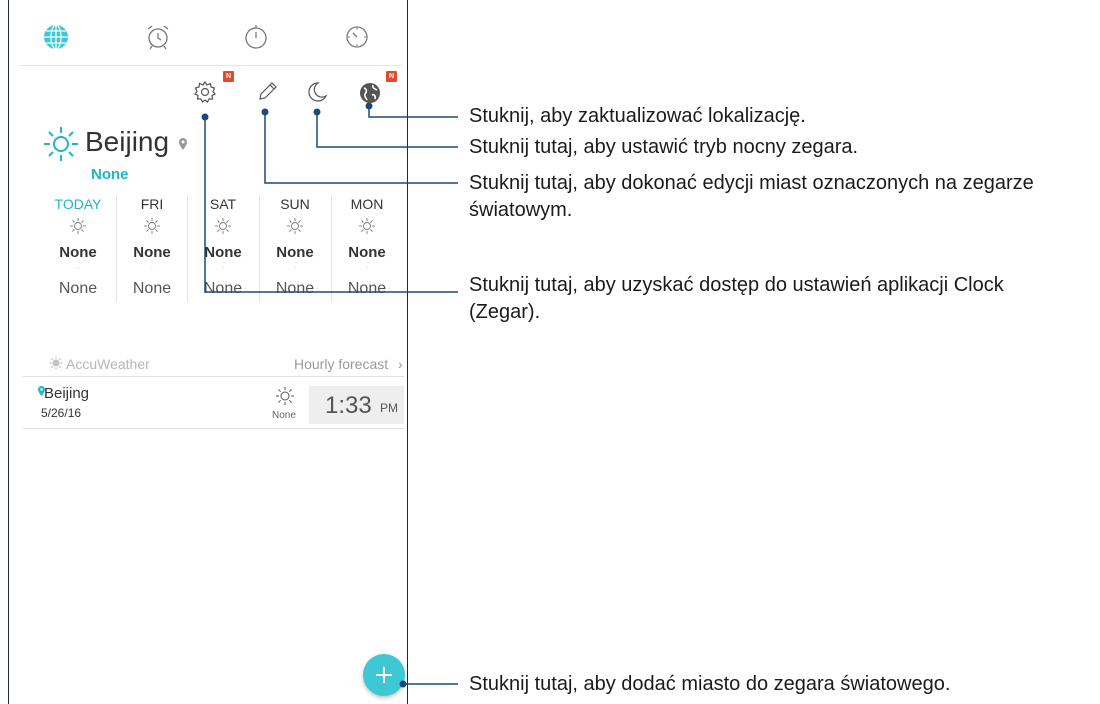  What do you see at coordinates (56, 363) in the screenshot?
I see `accuweather-sun-icon` at bounding box center [56, 363].